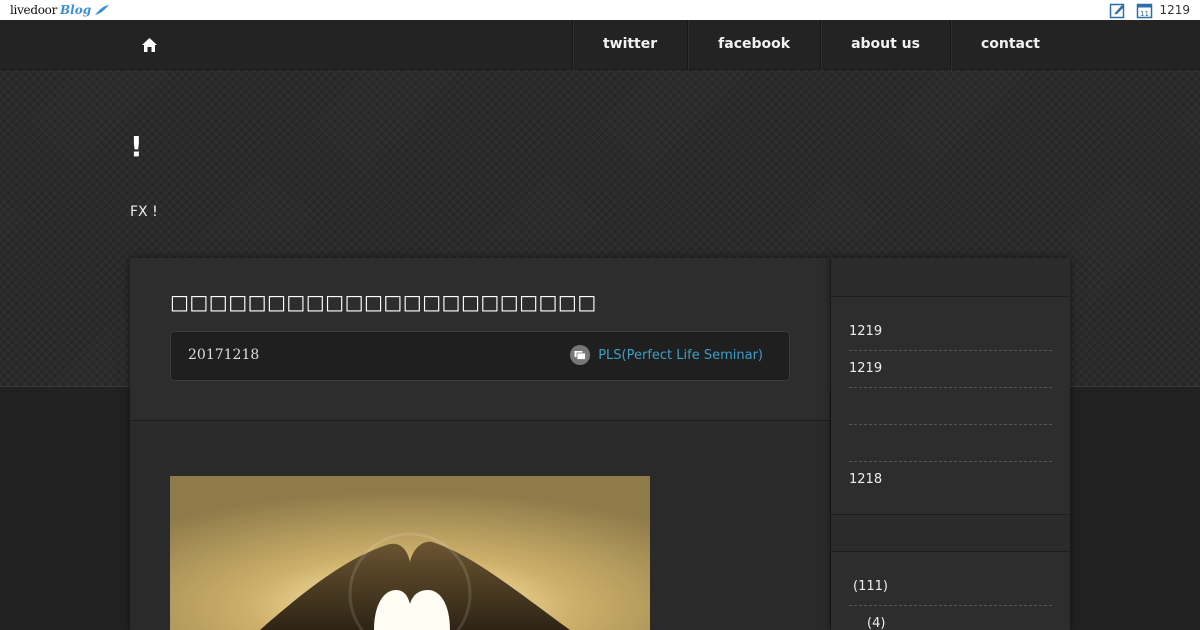 This screenshot has width=1200, height=630. I want to click on sidebar: 1219 1219 1218 (111) (4), so click(950, 444).